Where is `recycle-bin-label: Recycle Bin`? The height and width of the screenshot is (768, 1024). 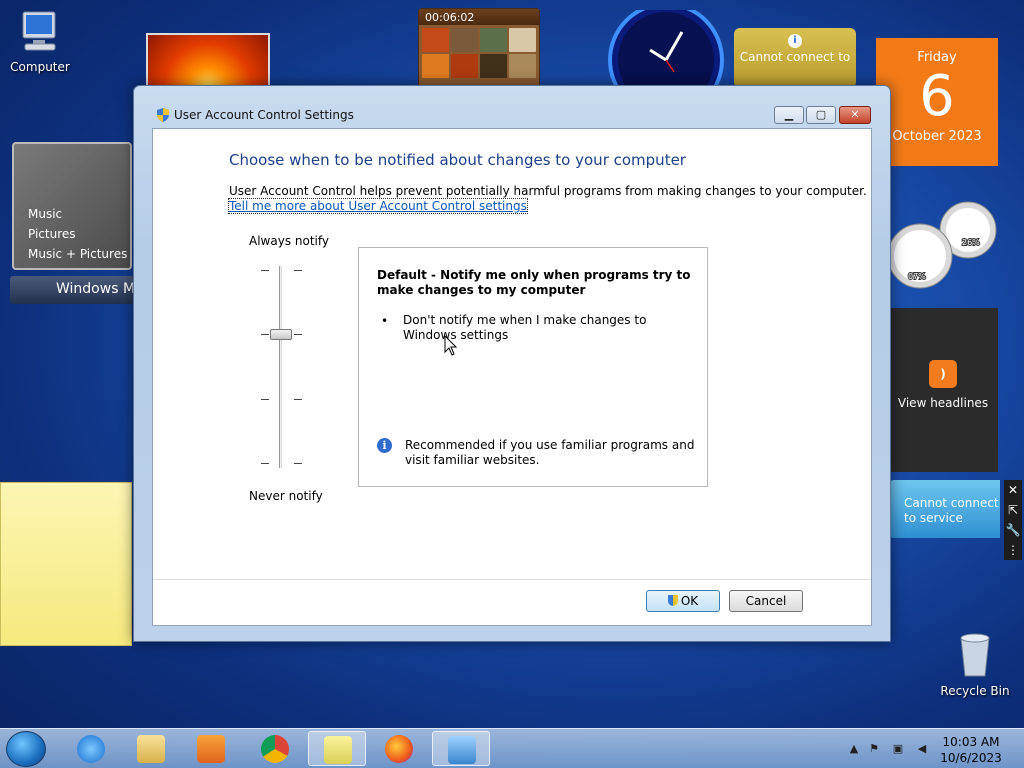 recycle-bin-label: Recycle Bin is located at coordinates (975, 691).